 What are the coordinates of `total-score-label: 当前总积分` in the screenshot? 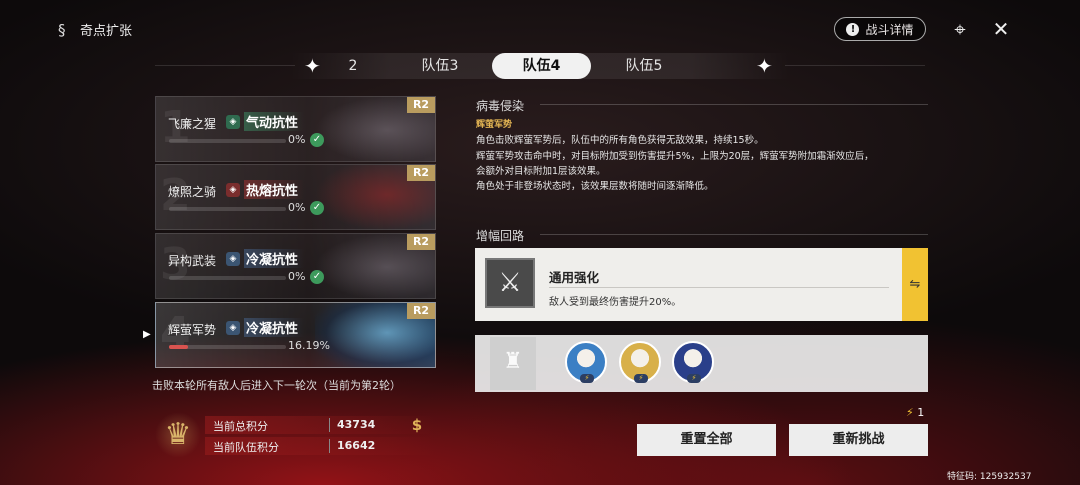 It's located at (240, 426).